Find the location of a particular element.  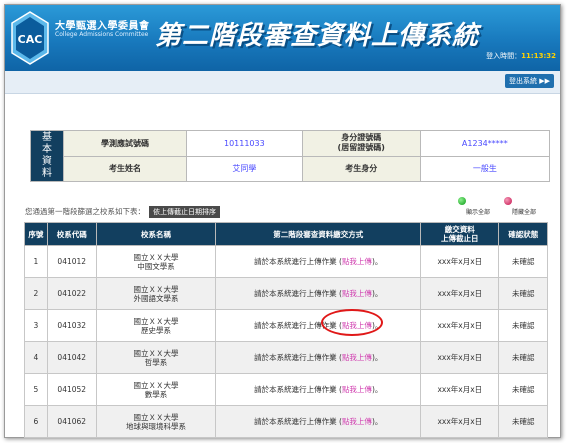

row-code: 041022 is located at coordinates (71, 293).